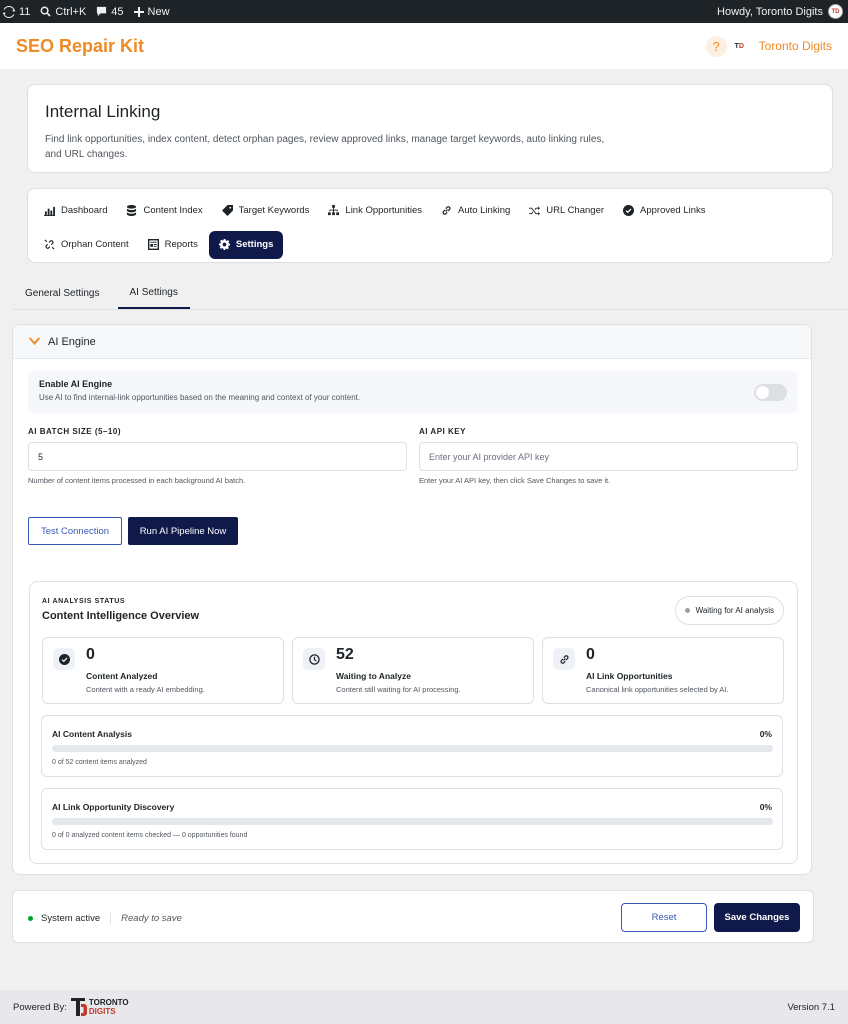  Describe the element at coordinates (629, 676) in the screenshot. I see `stat-label: AI Link Opportunities` at that location.